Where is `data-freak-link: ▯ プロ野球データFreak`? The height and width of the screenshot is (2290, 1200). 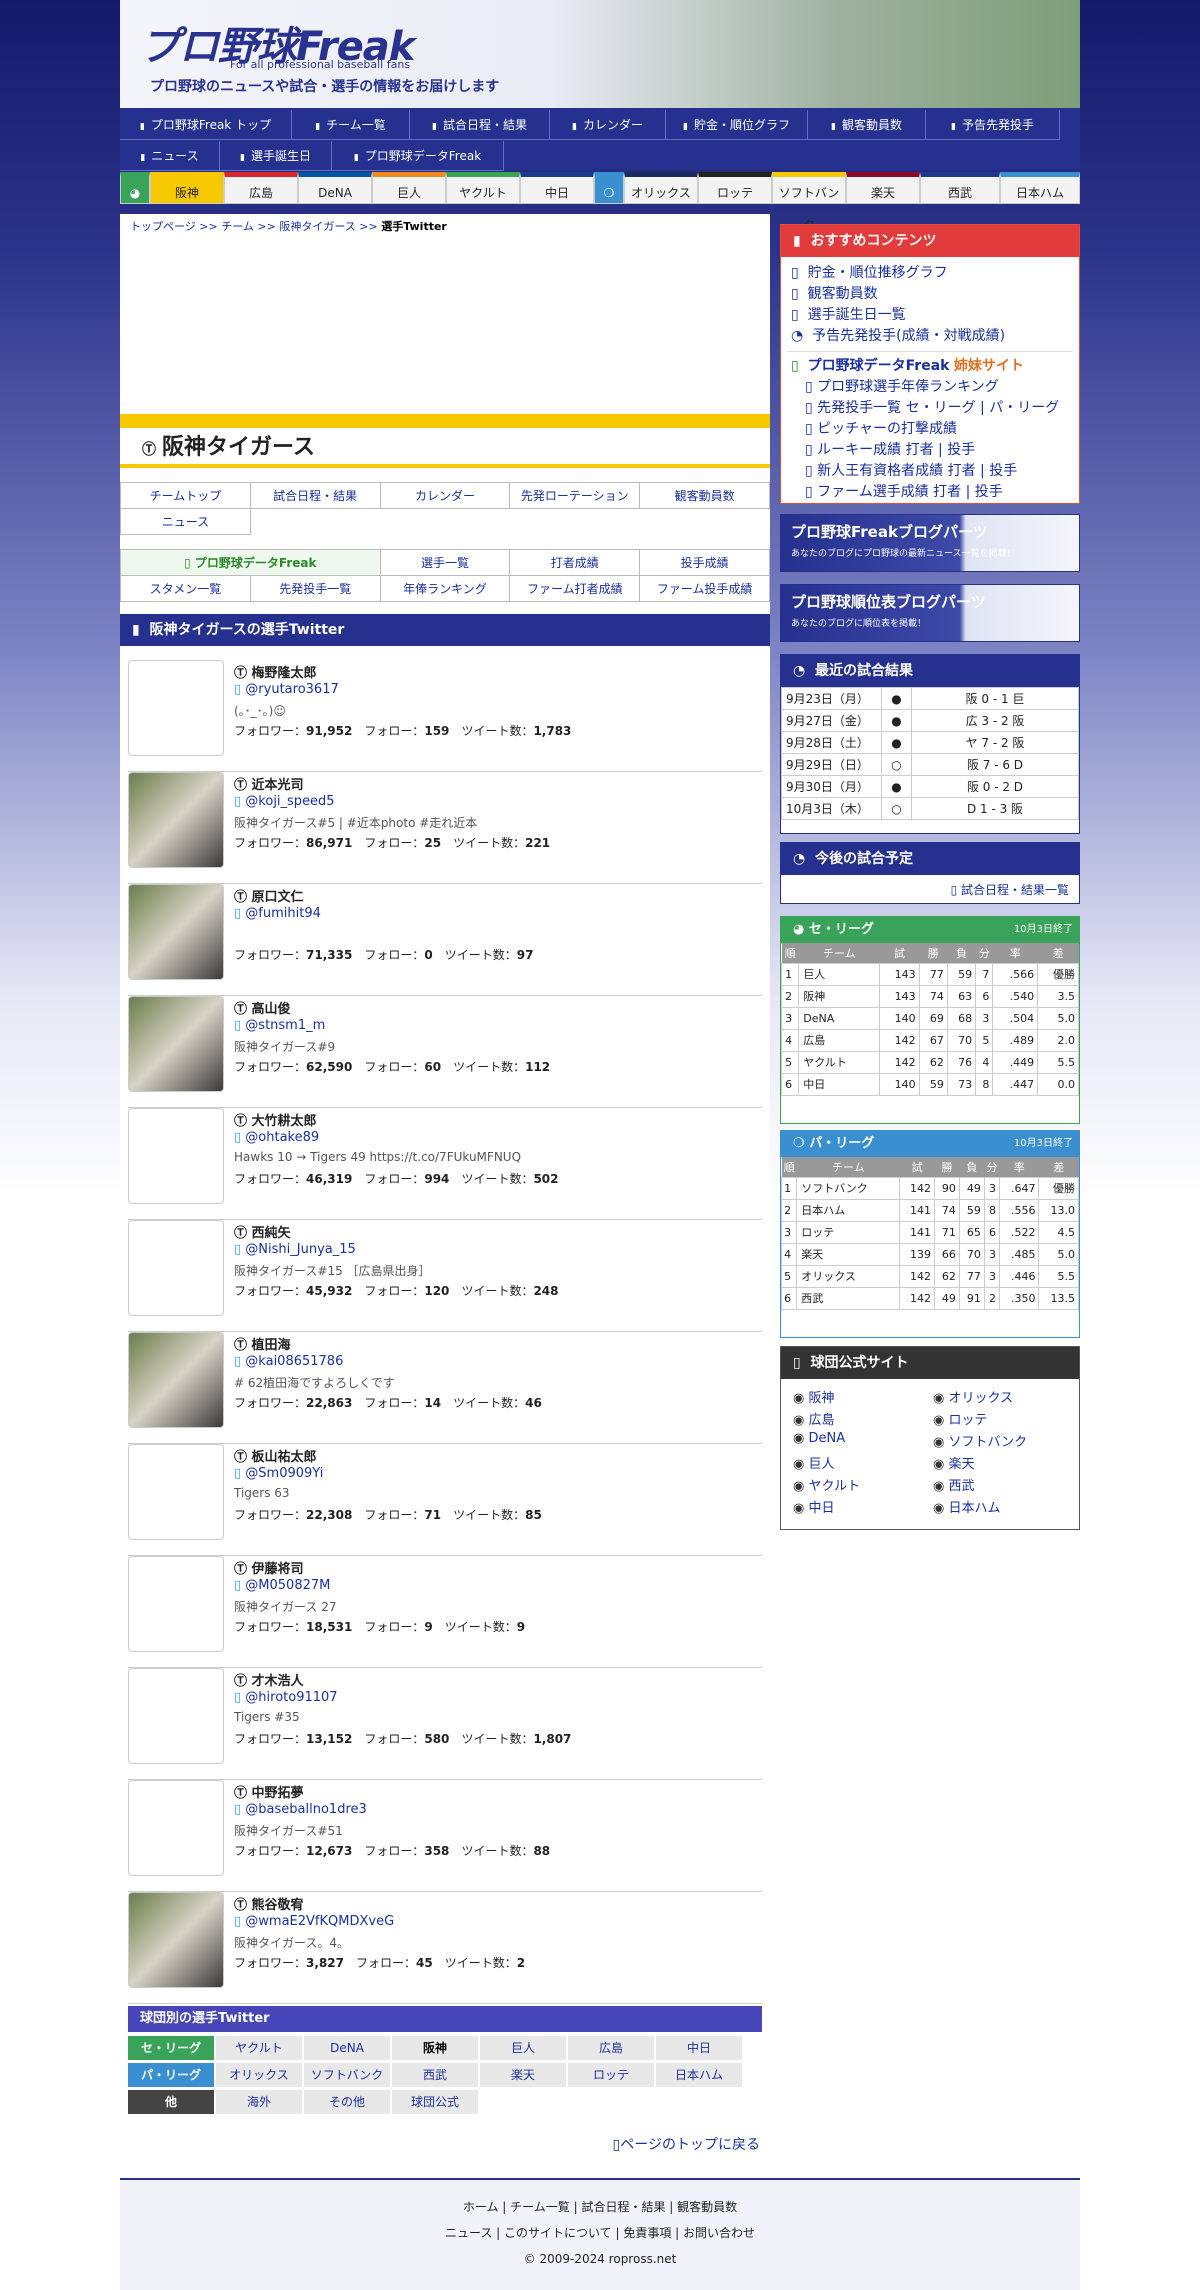 data-freak-link: ▯ プロ野球データFreak is located at coordinates (250, 562).